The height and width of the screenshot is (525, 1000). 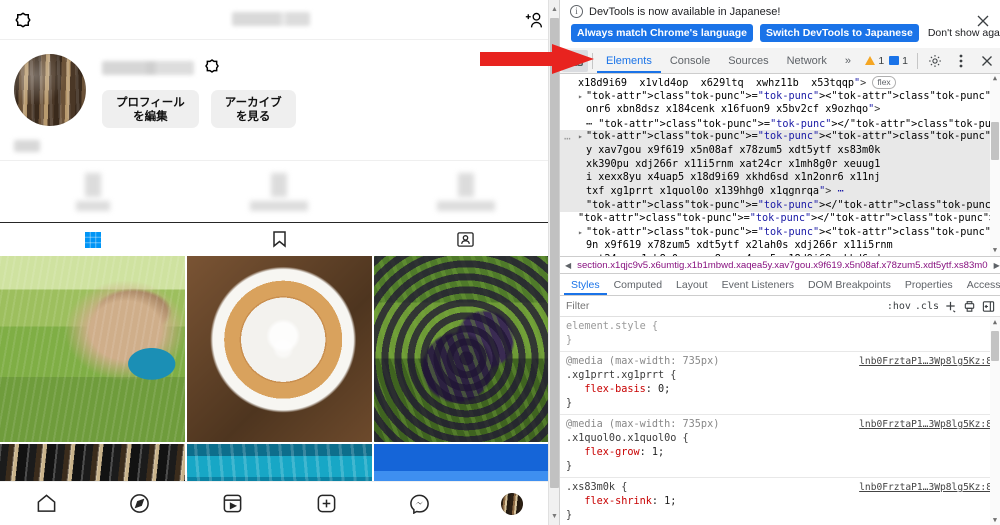 I want to click on styles-scrollbar: ▲ ▼, so click(x=995, y=421).